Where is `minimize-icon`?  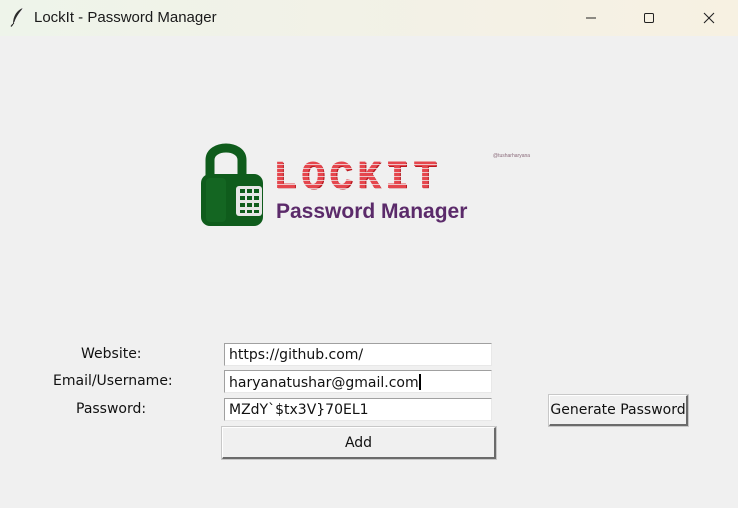
minimize-icon is located at coordinates (591, 18).